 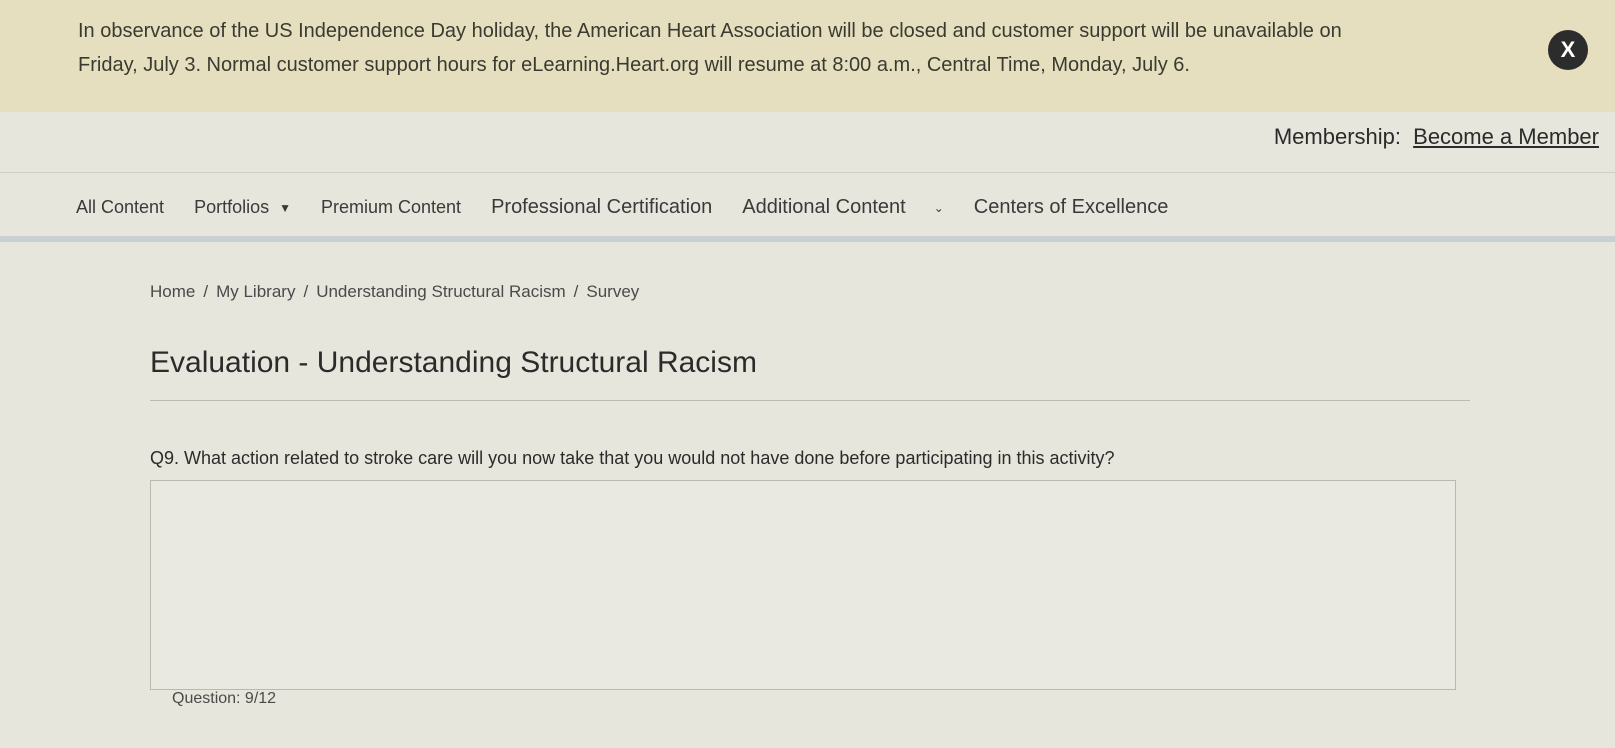 I want to click on banner-close-button: X, so click(x=1568, y=50).